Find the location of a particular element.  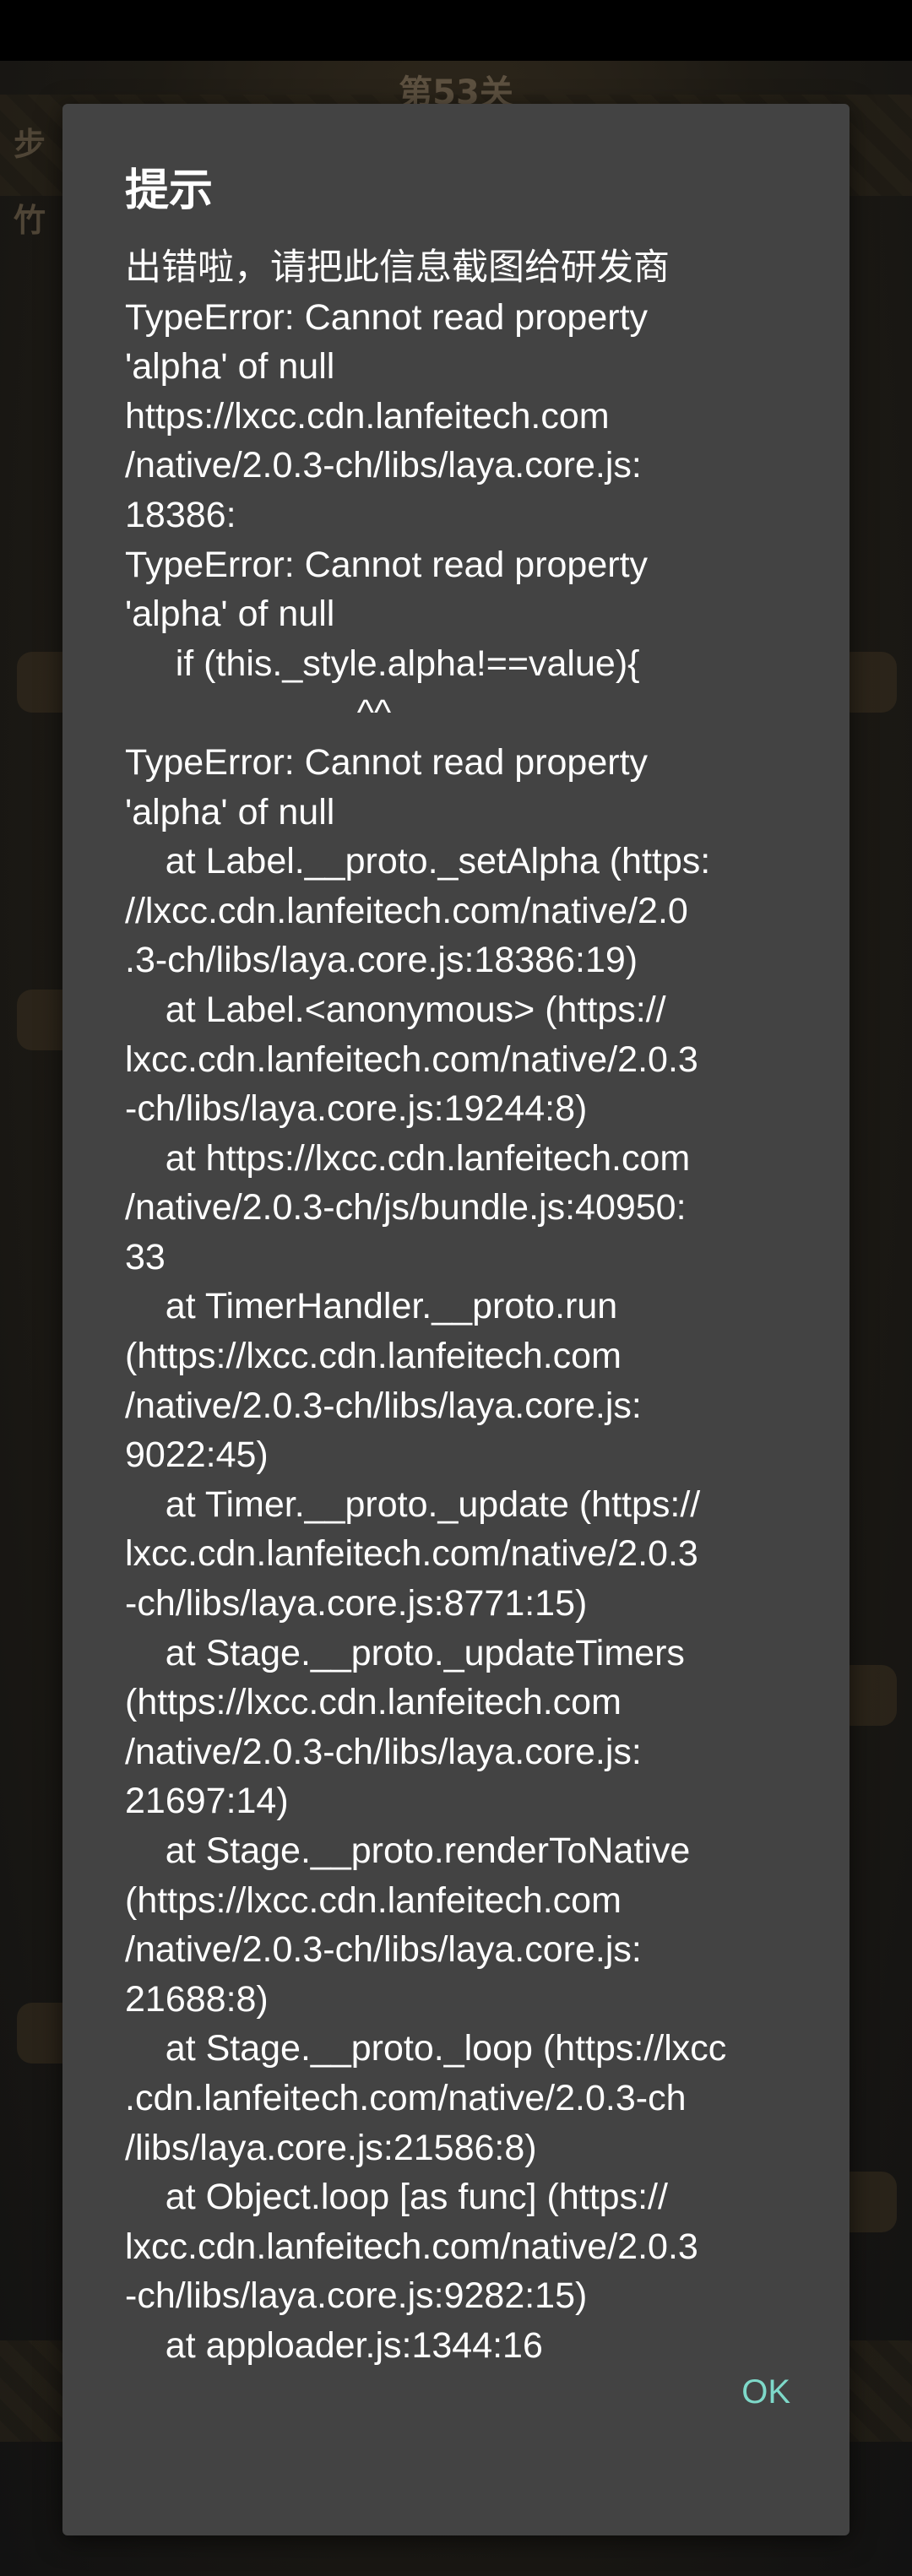

ok-button: OK is located at coordinates (739, 2392).